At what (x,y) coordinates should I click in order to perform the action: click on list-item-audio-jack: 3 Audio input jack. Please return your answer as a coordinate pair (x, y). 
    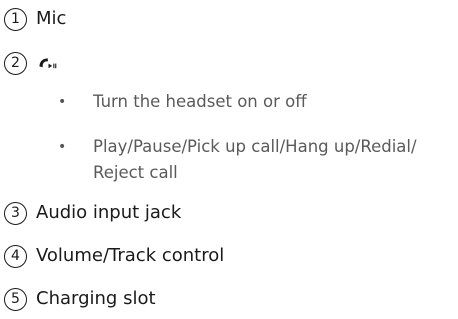
    Looking at the image, I should click on (92, 213).